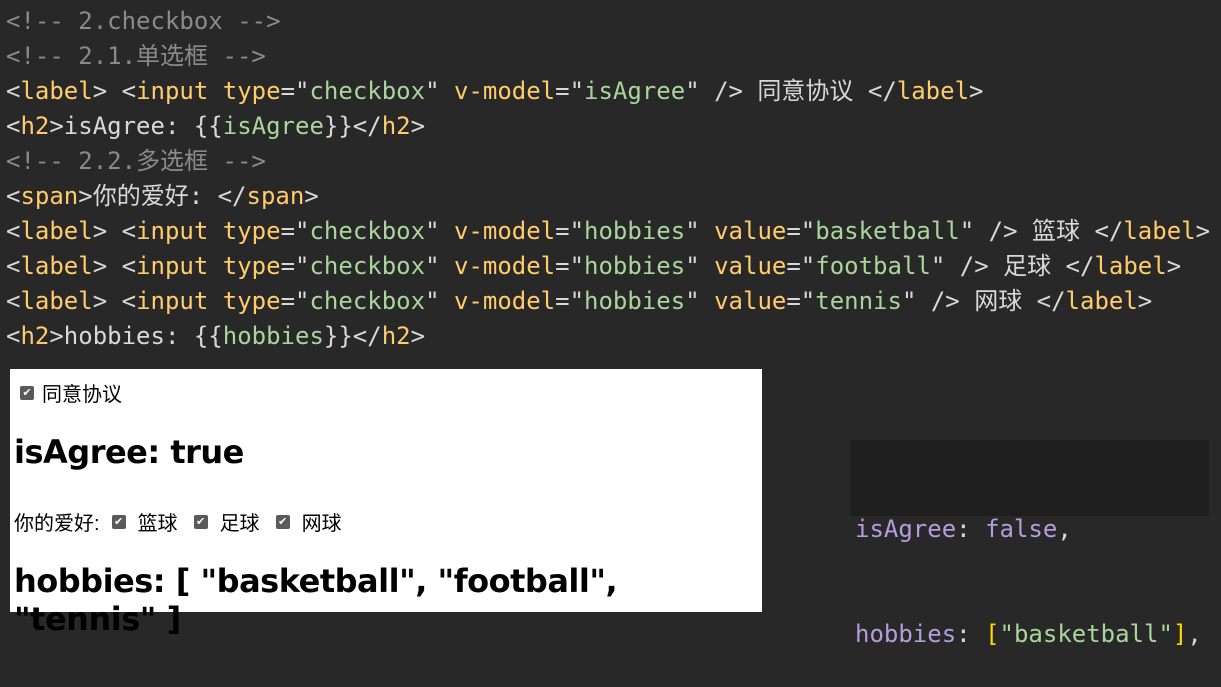 The image size is (1221, 687). I want to click on code-token: <!-- 2.checkbox -->, so click(143, 21).